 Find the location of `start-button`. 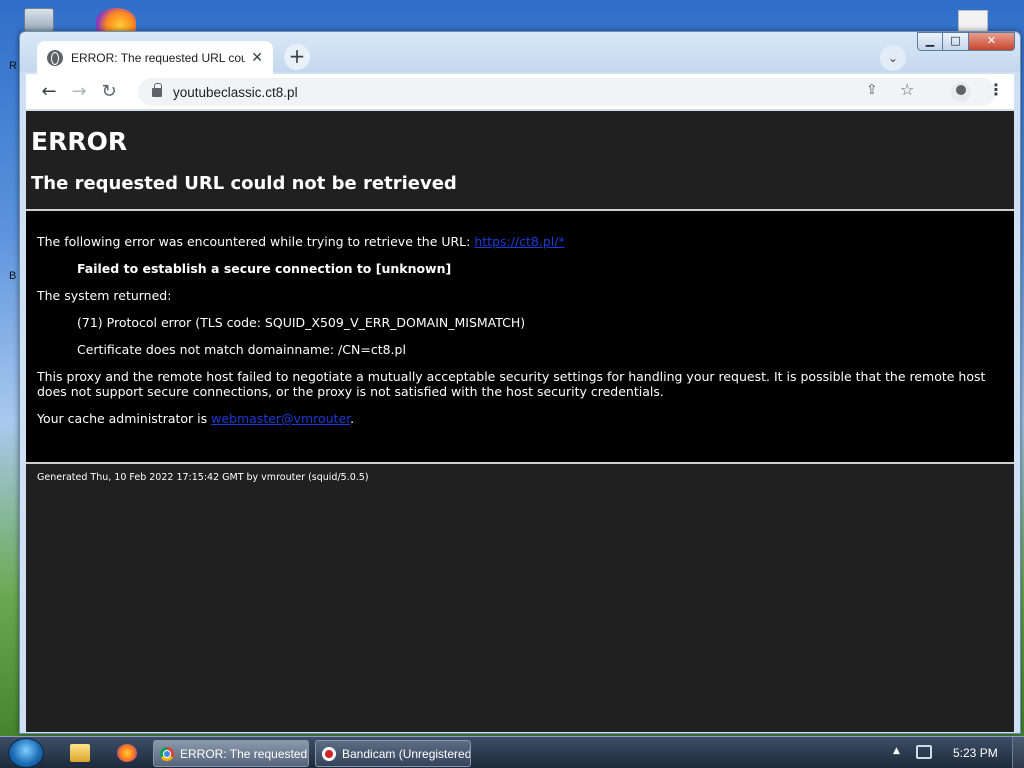

start-button is located at coordinates (26, 753).